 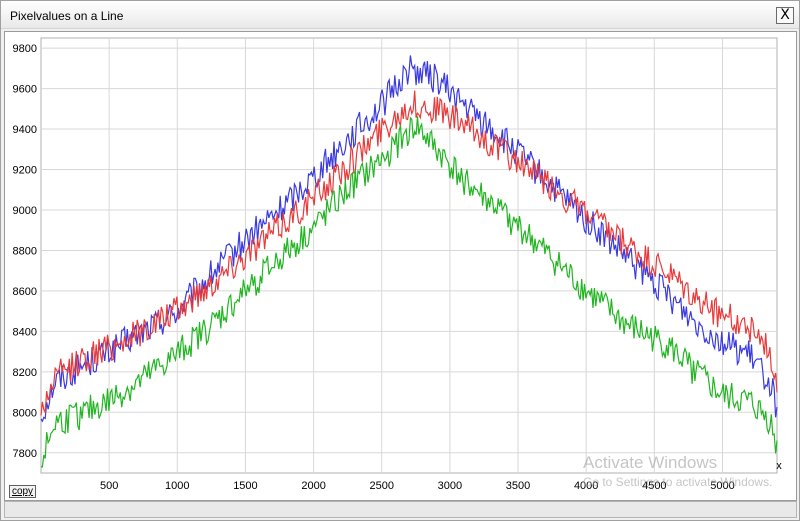 I want to click on y-tick-label: 8200, so click(x=25, y=373).